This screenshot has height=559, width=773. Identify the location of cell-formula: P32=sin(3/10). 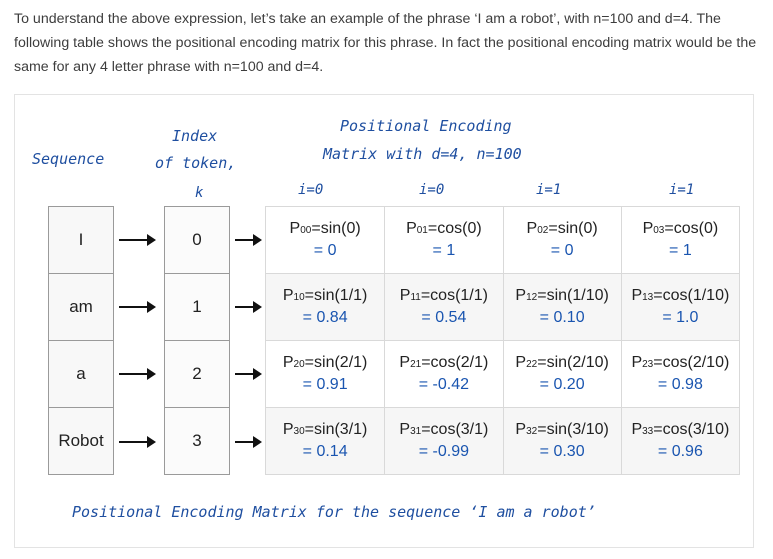
(561, 431).